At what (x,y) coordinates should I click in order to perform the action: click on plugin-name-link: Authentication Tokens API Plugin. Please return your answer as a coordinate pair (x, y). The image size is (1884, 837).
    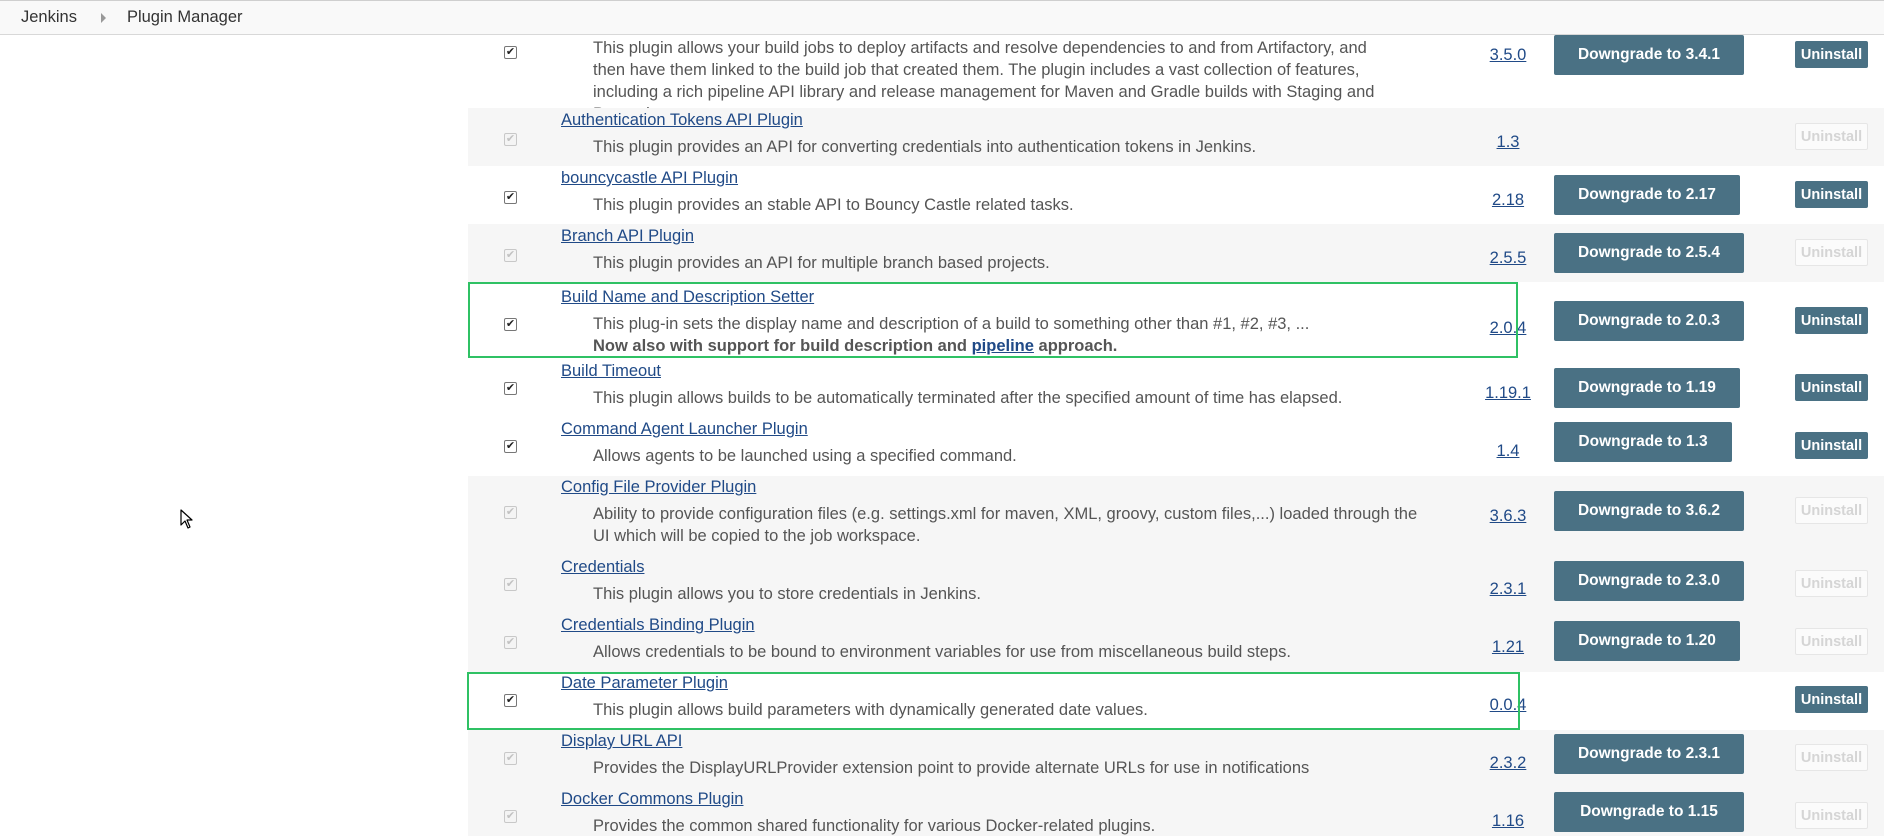
    Looking at the image, I should click on (682, 120).